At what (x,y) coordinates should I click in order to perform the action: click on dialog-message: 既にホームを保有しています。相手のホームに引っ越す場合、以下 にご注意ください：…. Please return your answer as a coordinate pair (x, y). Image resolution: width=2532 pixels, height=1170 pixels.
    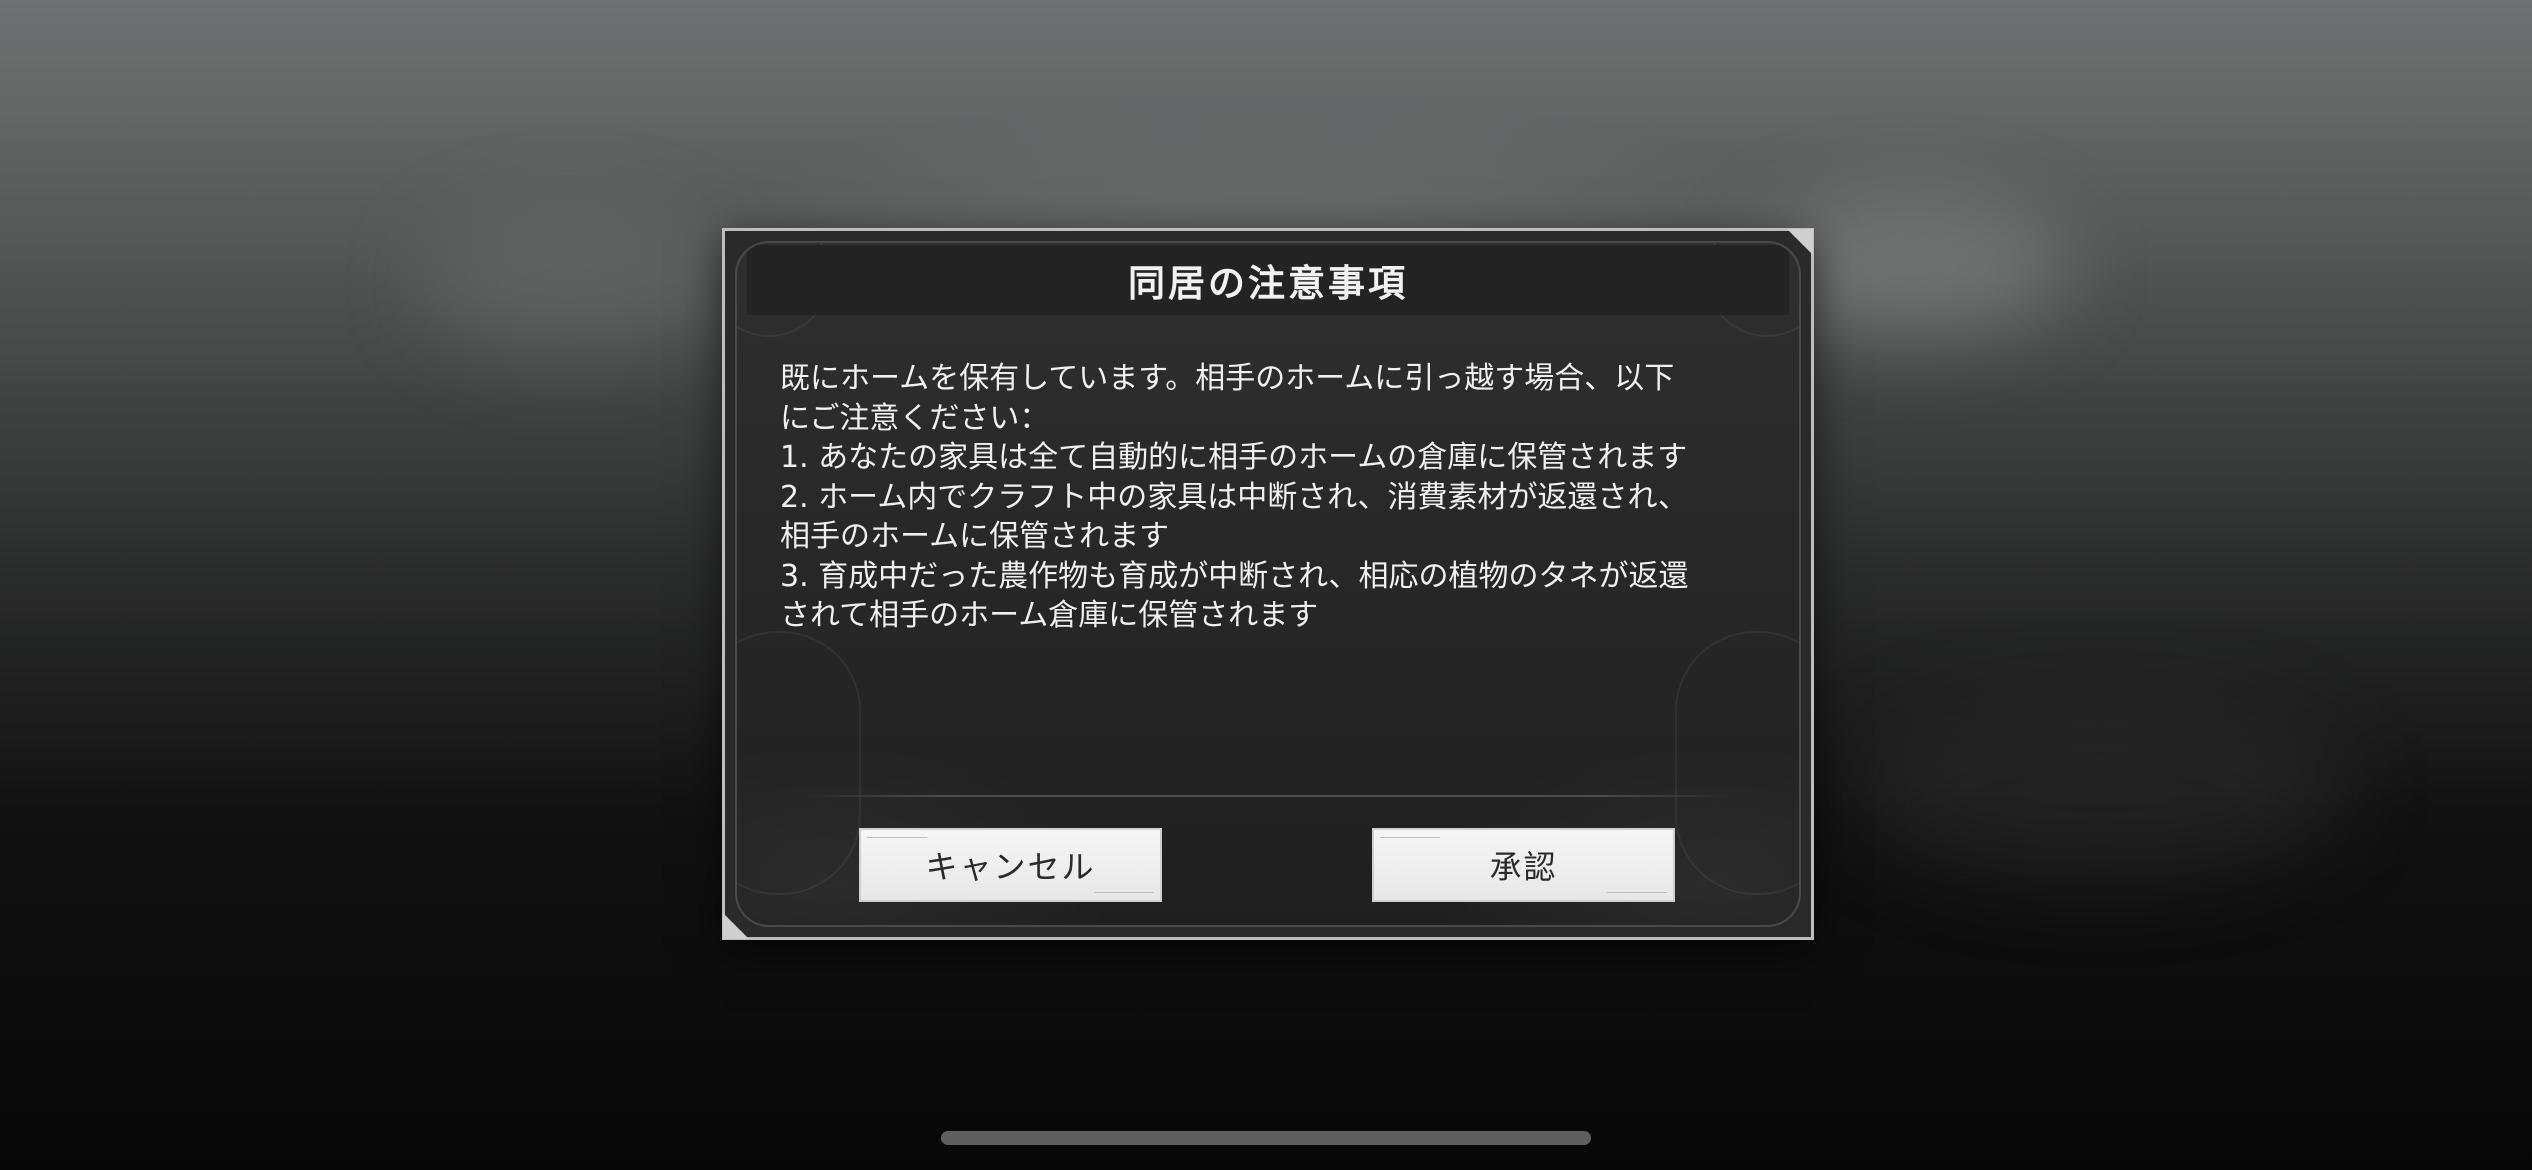
    Looking at the image, I should click on (1280, 497).